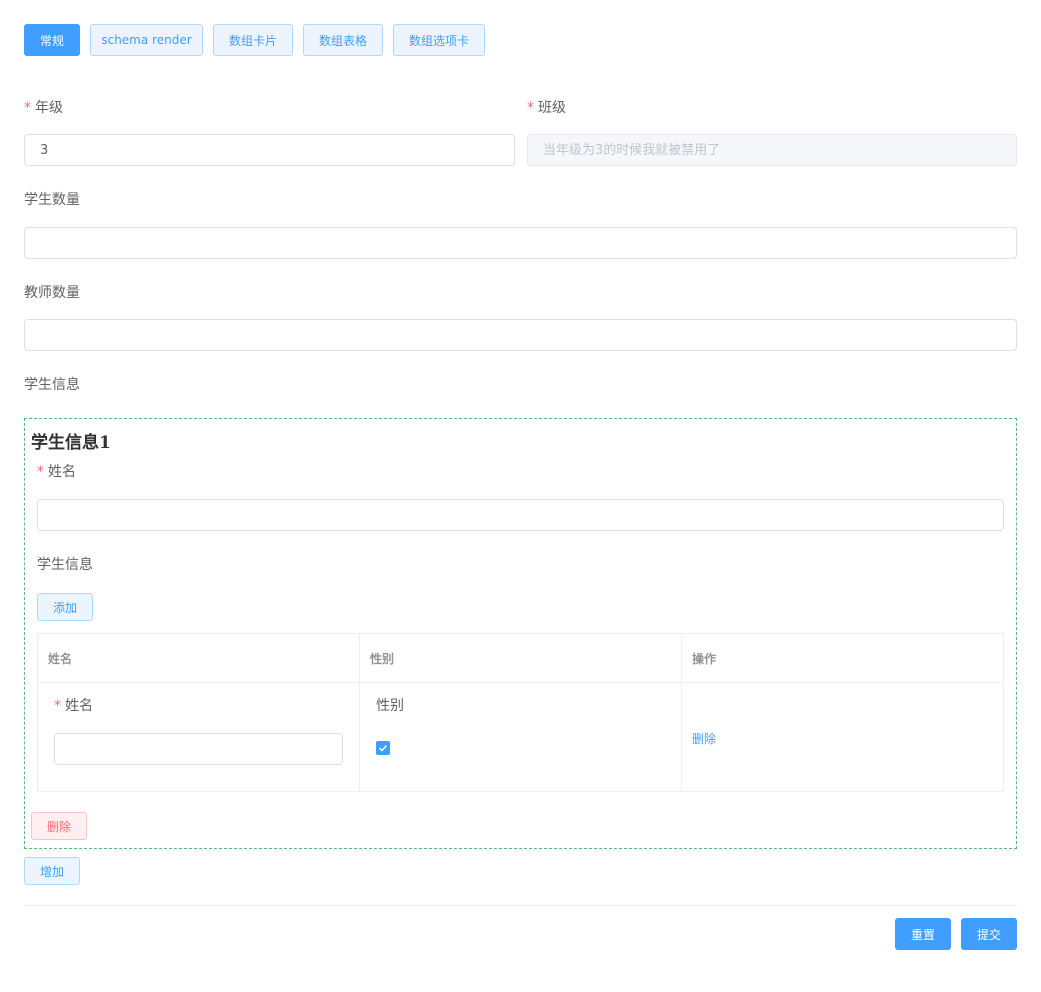 The height and width of the screenshot is (992, 1041). I want to click on table-header-name: 姓名, so click(199, 658).